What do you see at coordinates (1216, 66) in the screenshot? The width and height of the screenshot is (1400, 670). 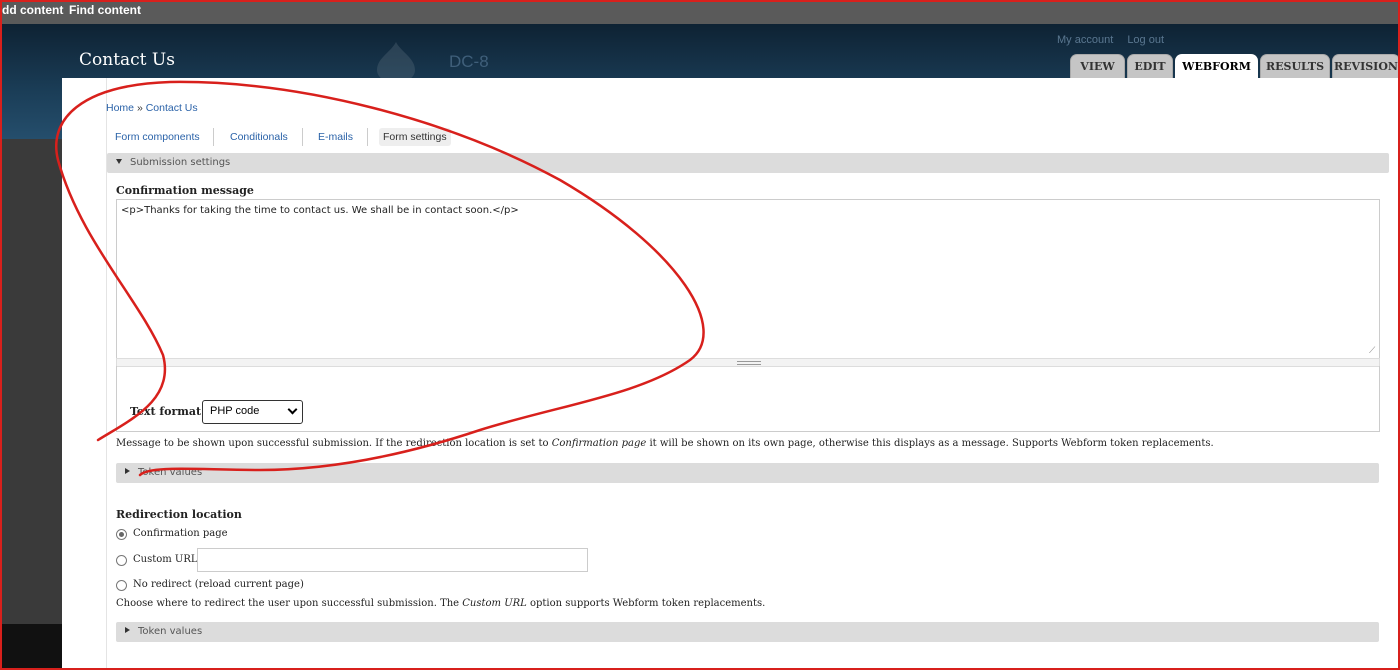 I see `tab-webform: WEBFORM` at bounding box center [1216, 66].